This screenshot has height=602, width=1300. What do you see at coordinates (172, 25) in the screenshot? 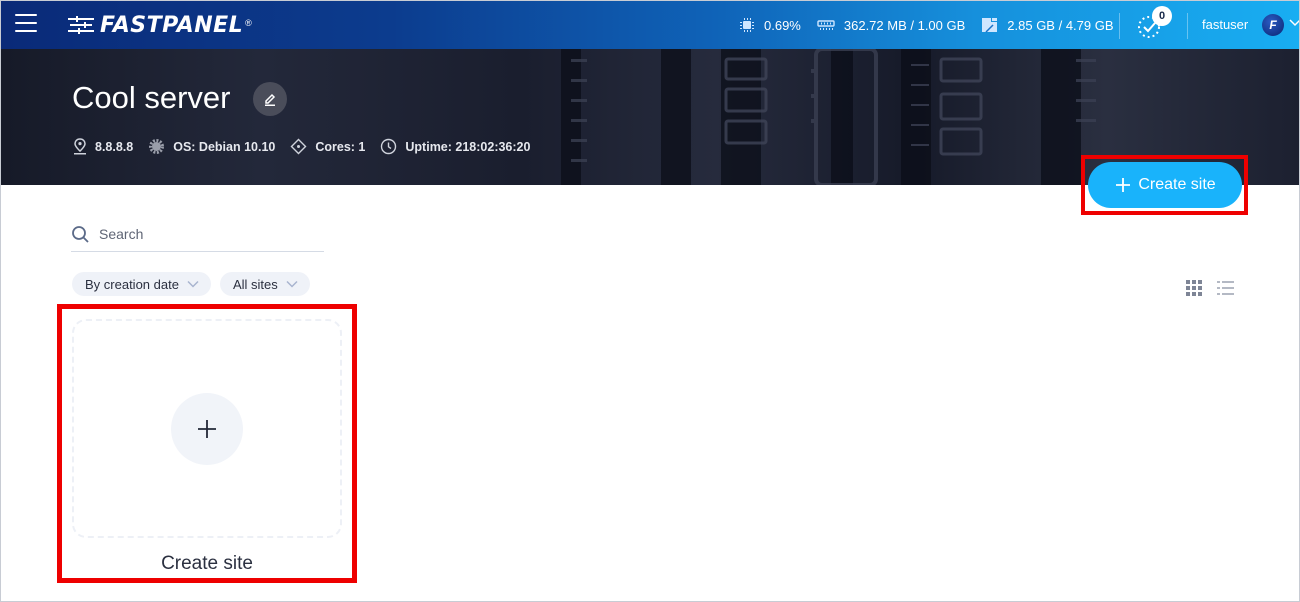
I see `logo-text: FASTPANEL` at bounding box center [172, 25].